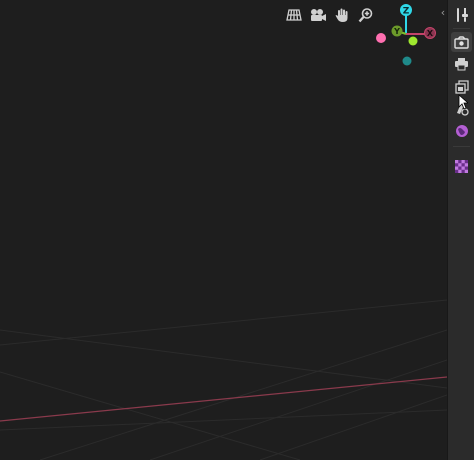 Image resolution: width=474 pixels, height=460 pixels. Describe the element at coordinates (318, 15) in the screenshot. I see `camera-icon` at that location.